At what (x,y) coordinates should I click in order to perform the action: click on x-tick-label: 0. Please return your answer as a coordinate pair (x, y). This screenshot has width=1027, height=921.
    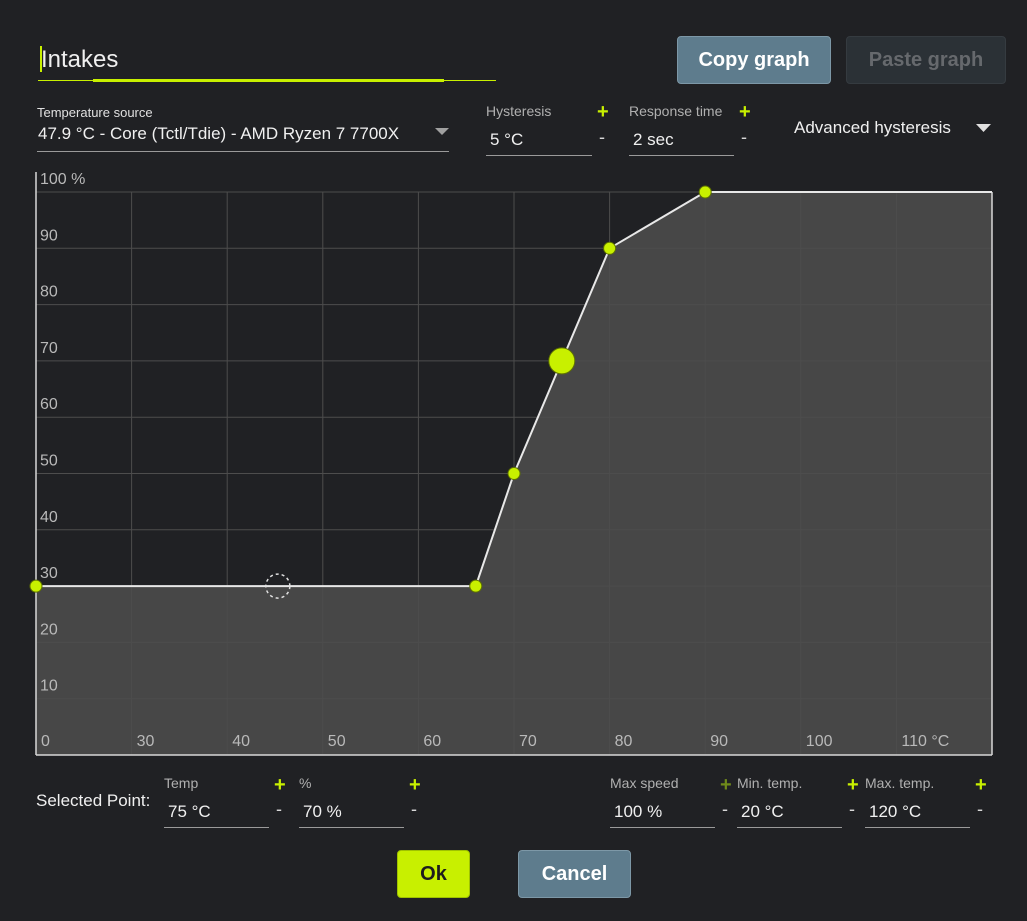
    Looking at the image, I should click on (45, 741).